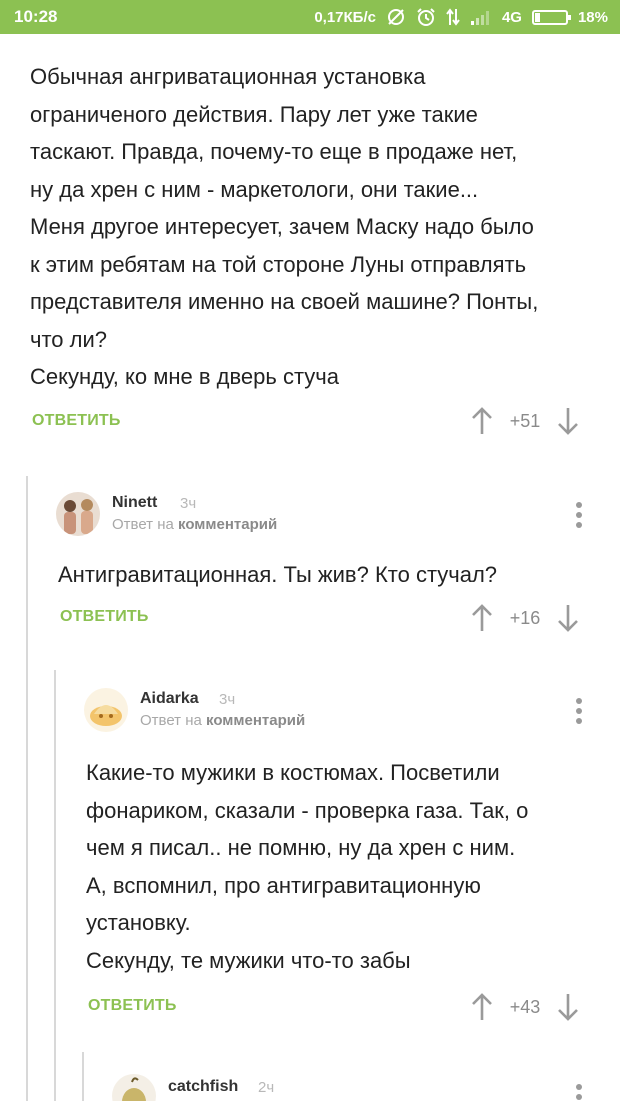 The height and width of the screenshot is (1101, 620). Describe the element at coordinates (248, 960) in the screenshot. I see `comment-line: Секунду, те мужики что-то забы` at that location.